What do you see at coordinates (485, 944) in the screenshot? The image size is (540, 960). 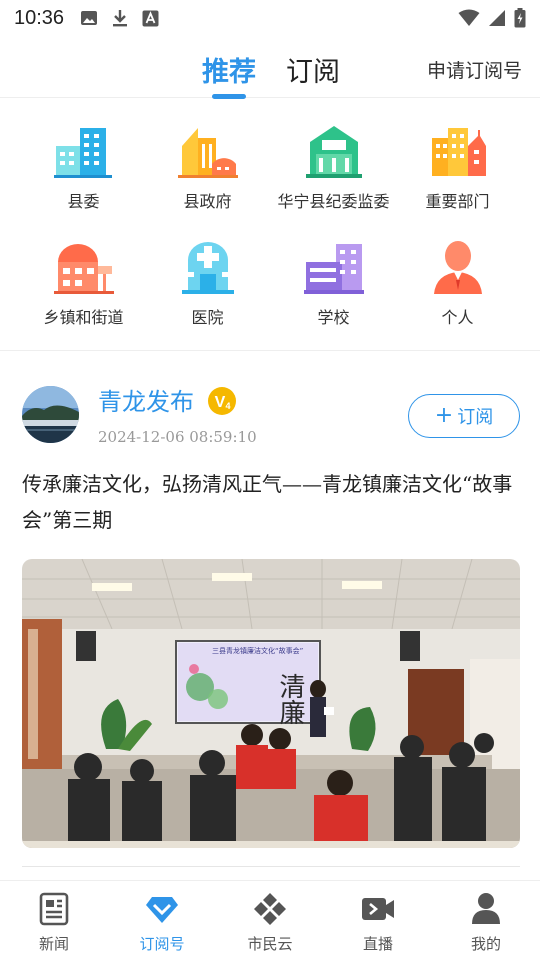 I see `nav-label: 我的` at bounding box center [485, 944].